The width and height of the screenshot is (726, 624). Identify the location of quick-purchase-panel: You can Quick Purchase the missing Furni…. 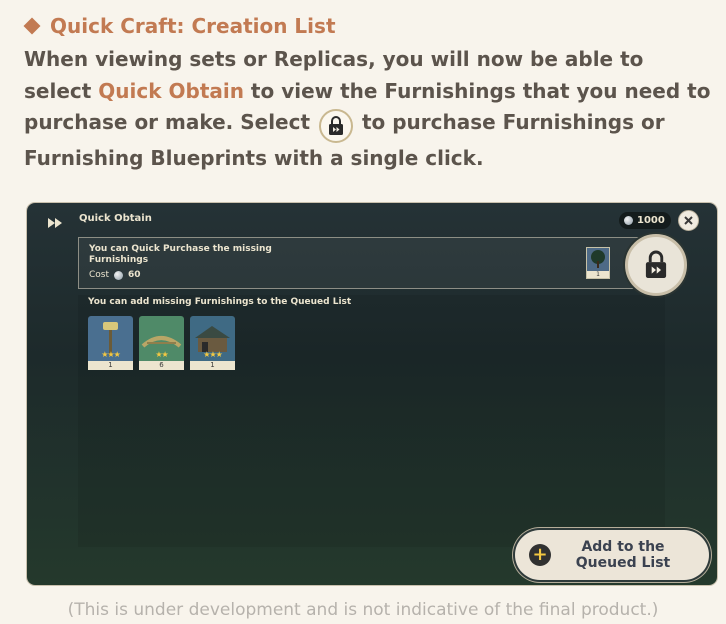
(368, 263).